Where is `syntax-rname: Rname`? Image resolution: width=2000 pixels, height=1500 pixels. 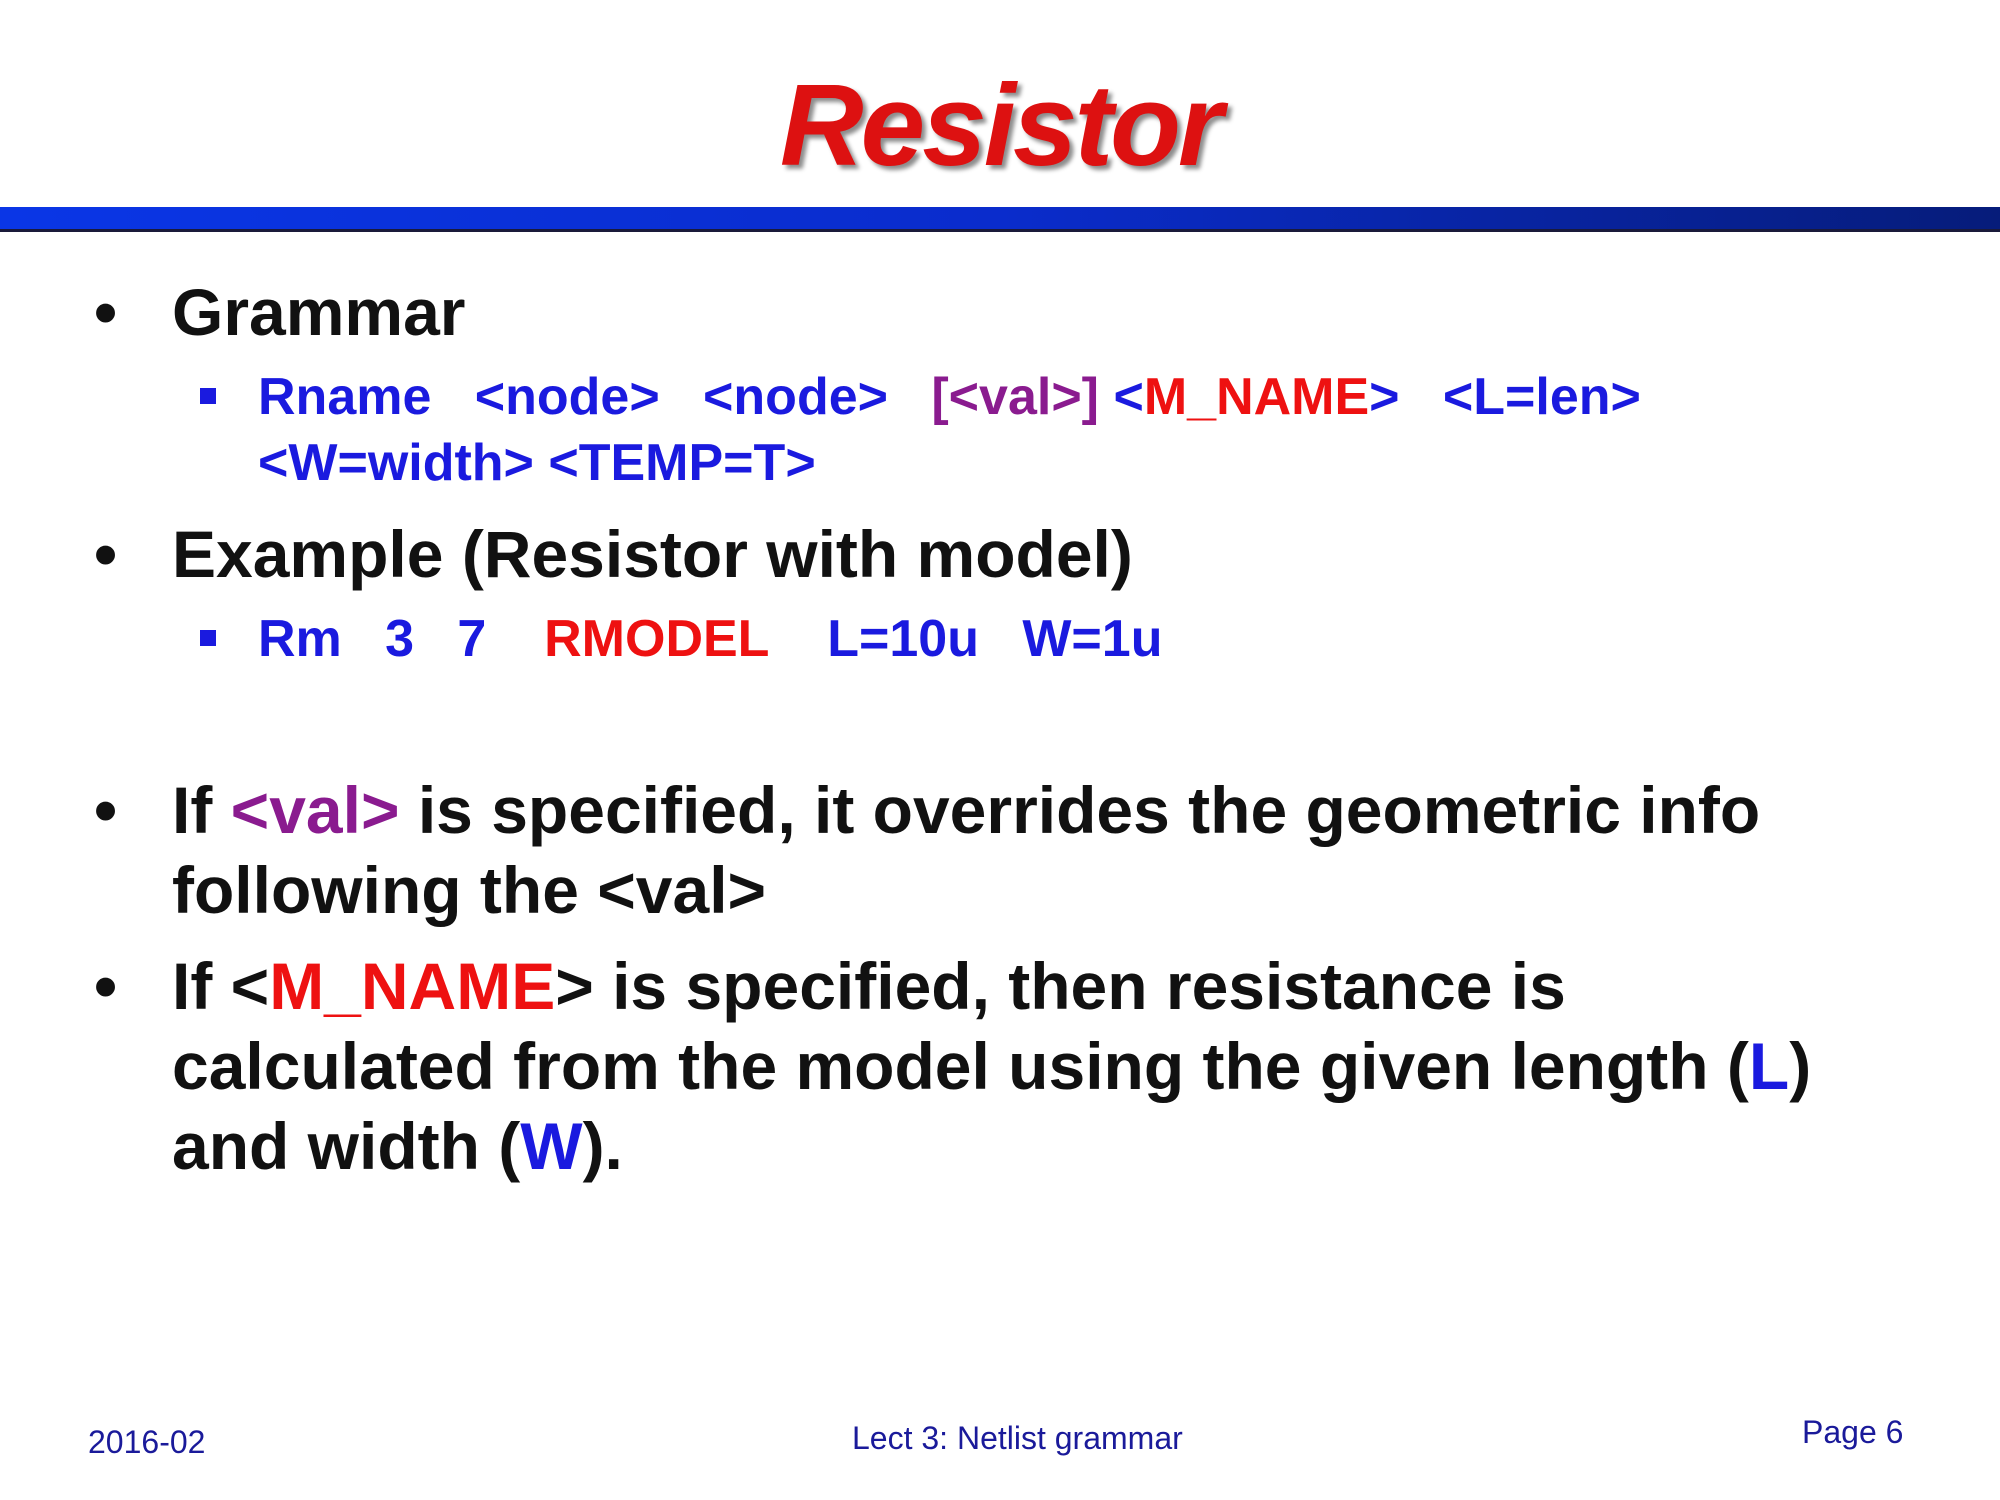 syntax-rname: Rname is located at coordinates (345, 397).